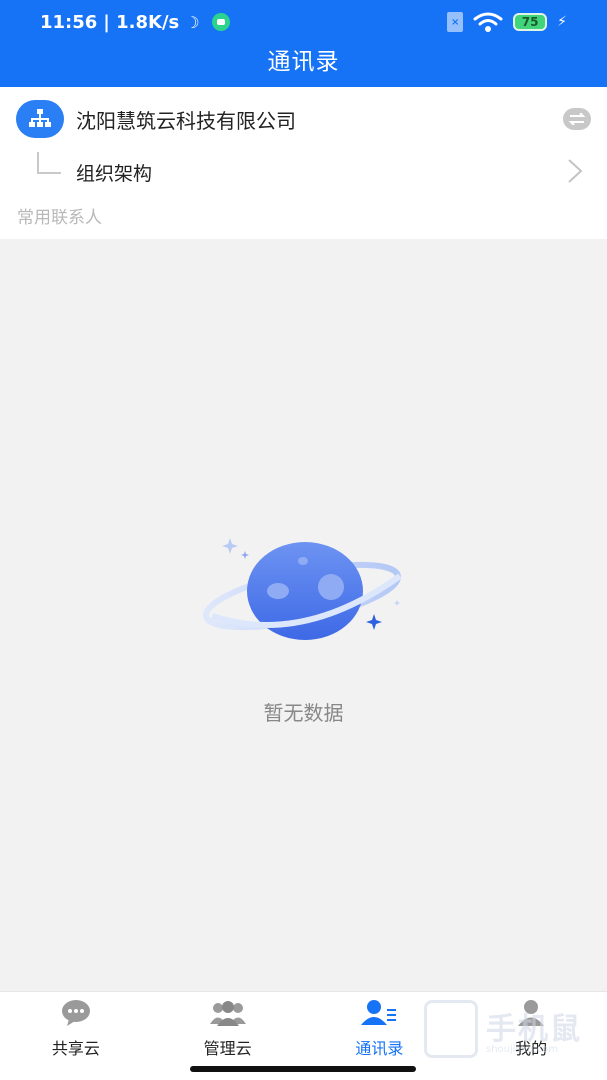  Describe the element at coordinates (522, 1049) in the screenshot. I see `watermark-sub: shoujishu.com` at that location.